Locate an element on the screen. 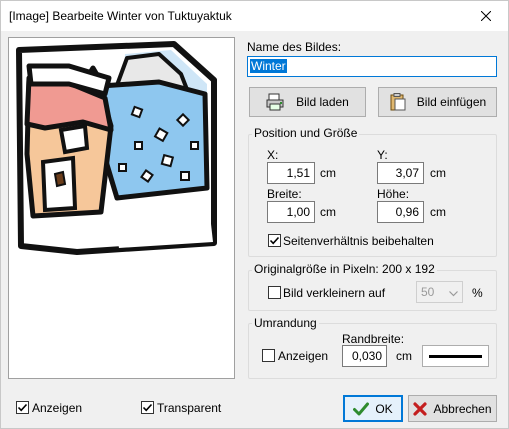  height-unit: cm is located at coordinates (438, 212).